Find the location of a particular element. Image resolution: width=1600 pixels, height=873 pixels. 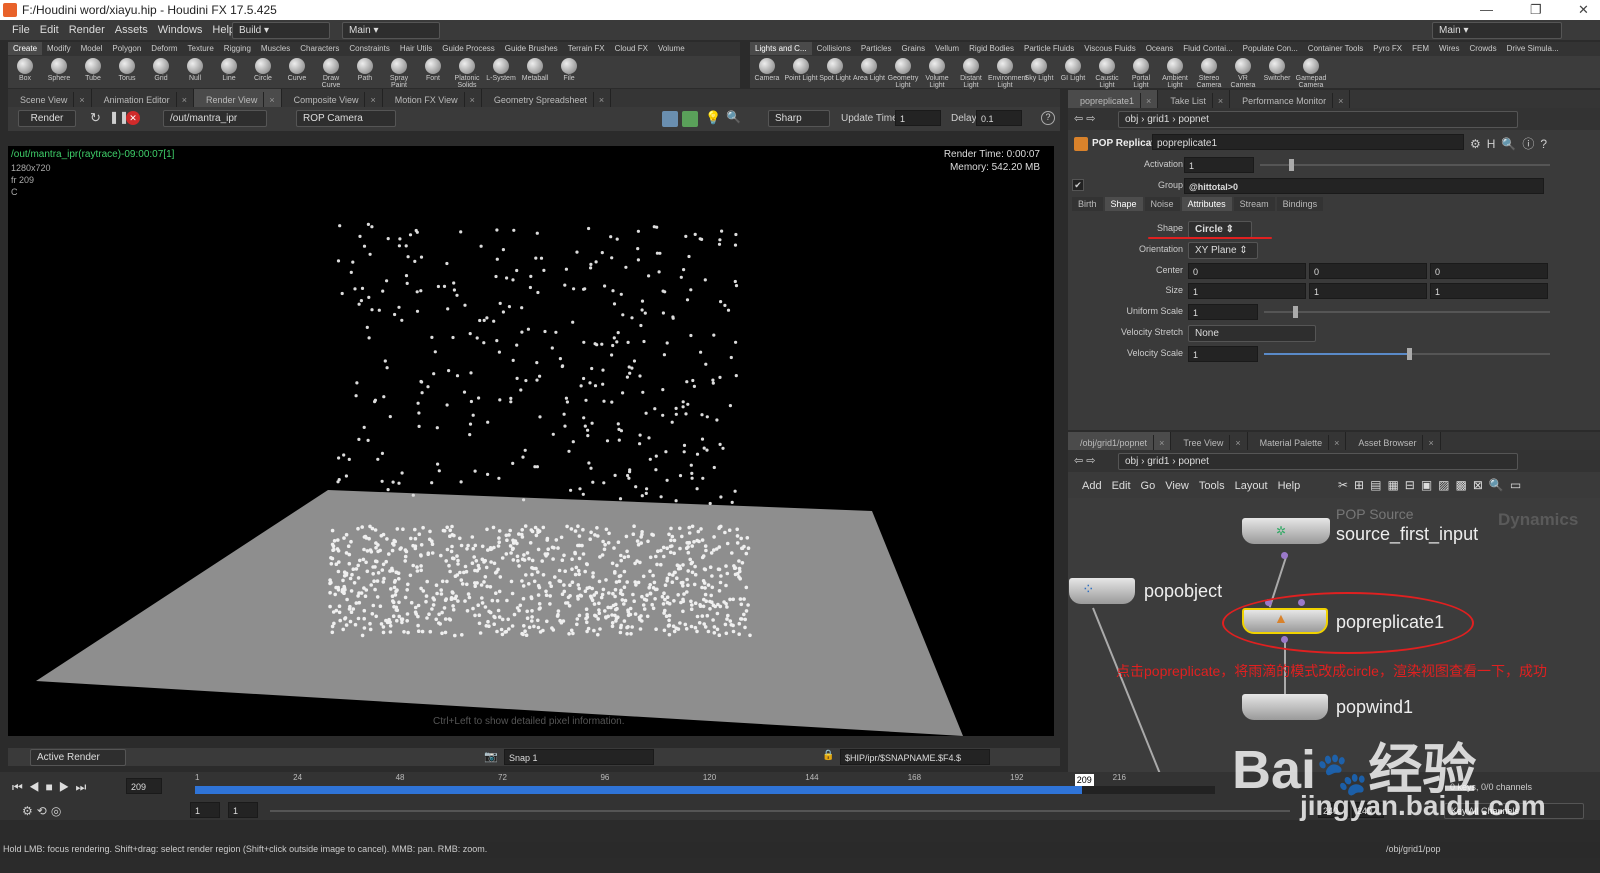

uniform-scale-field: 1 is located at coordinates (1223, 312).